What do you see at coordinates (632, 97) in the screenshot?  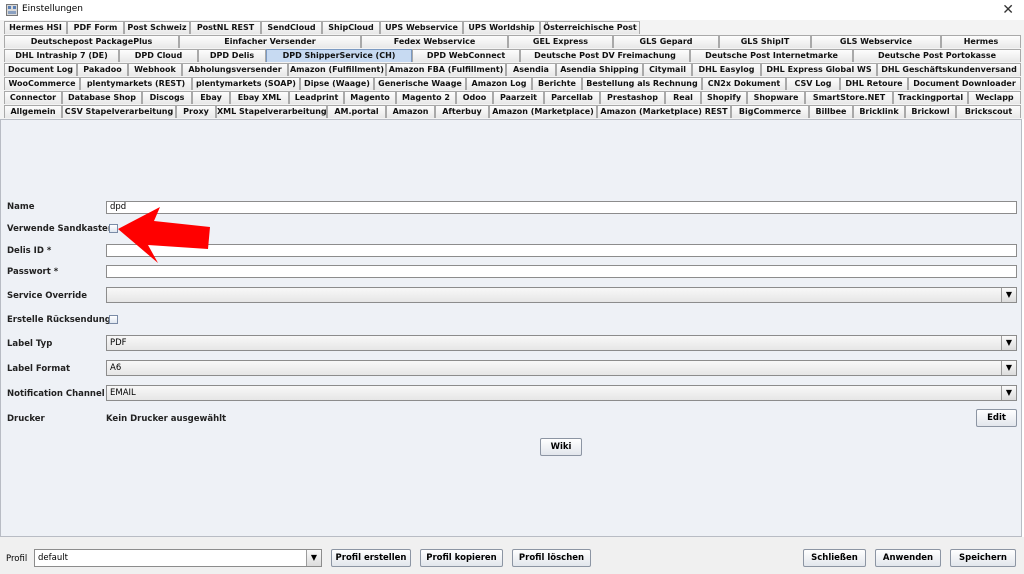 I see `tab: Prestashop` at bounding box center [632, 97].